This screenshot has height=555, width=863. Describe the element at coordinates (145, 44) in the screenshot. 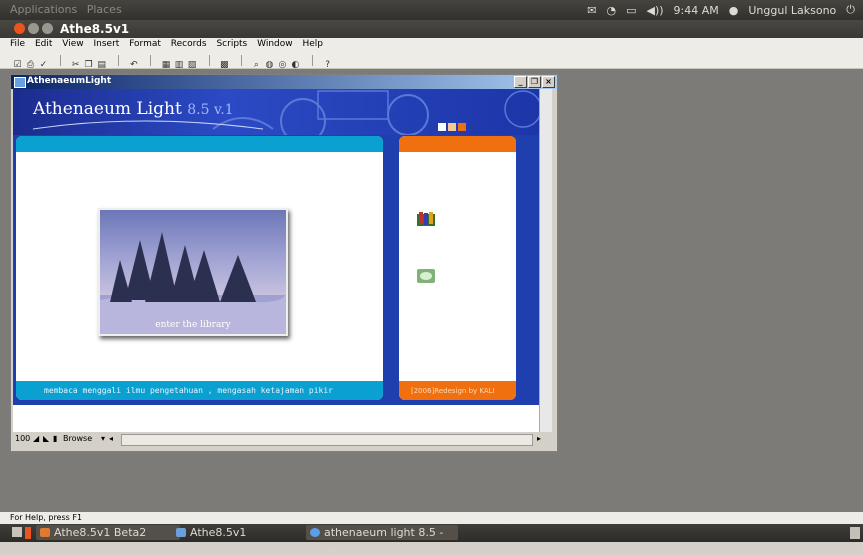

I see `menu-format: Format` at that location.